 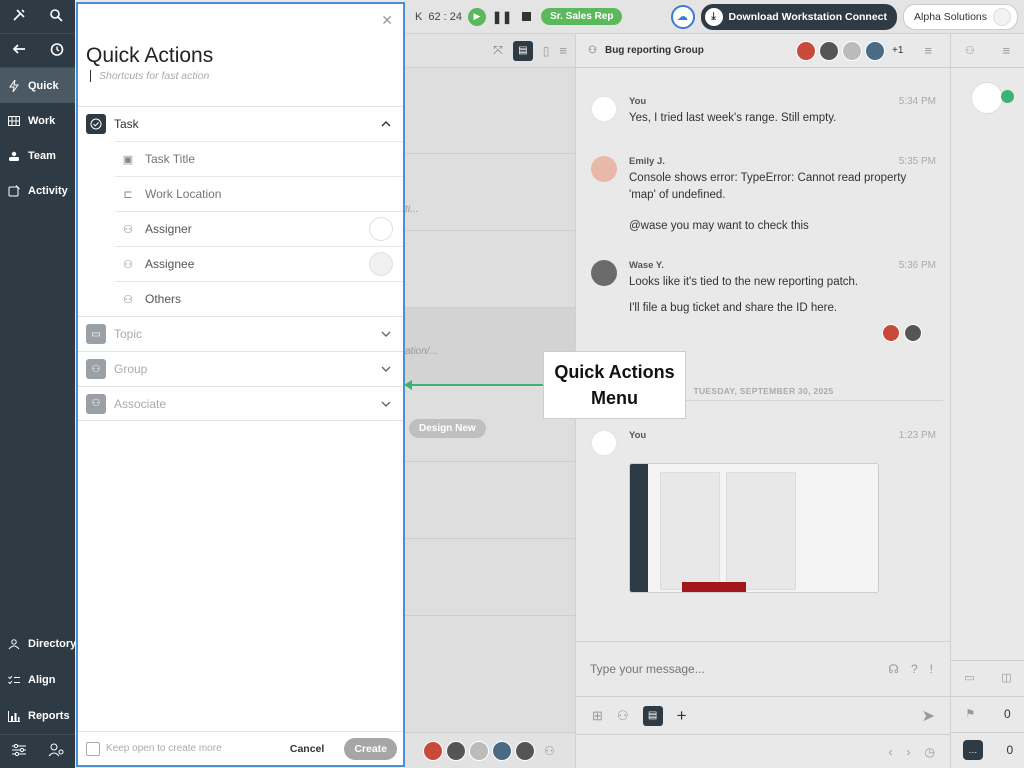 I want to click on checklist-icon, so click(x=14, y=680).